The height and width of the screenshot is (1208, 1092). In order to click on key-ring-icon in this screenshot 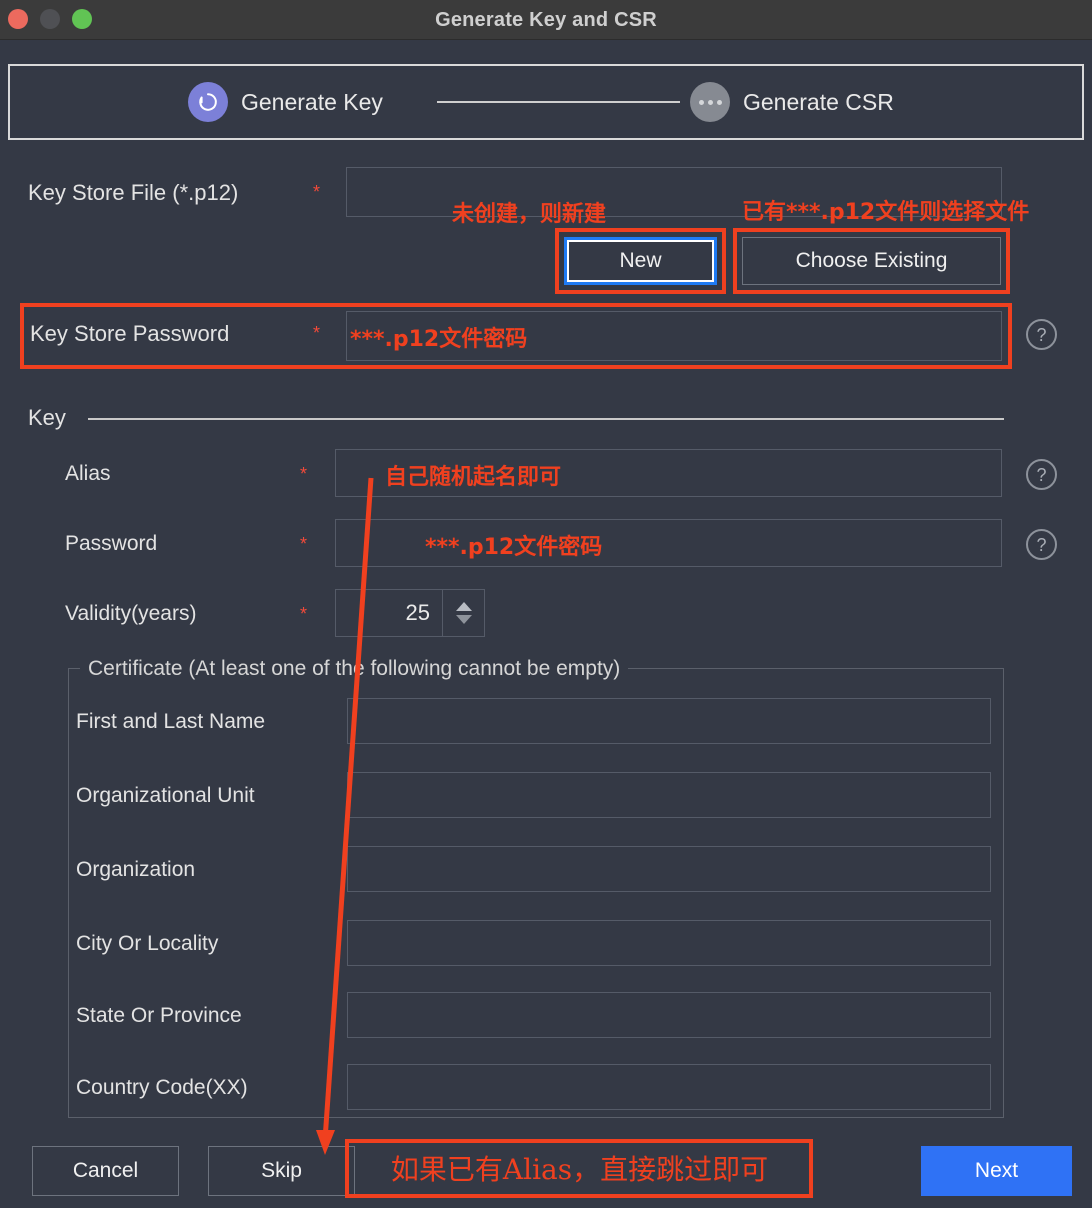, I will do `click(208, 102)`.